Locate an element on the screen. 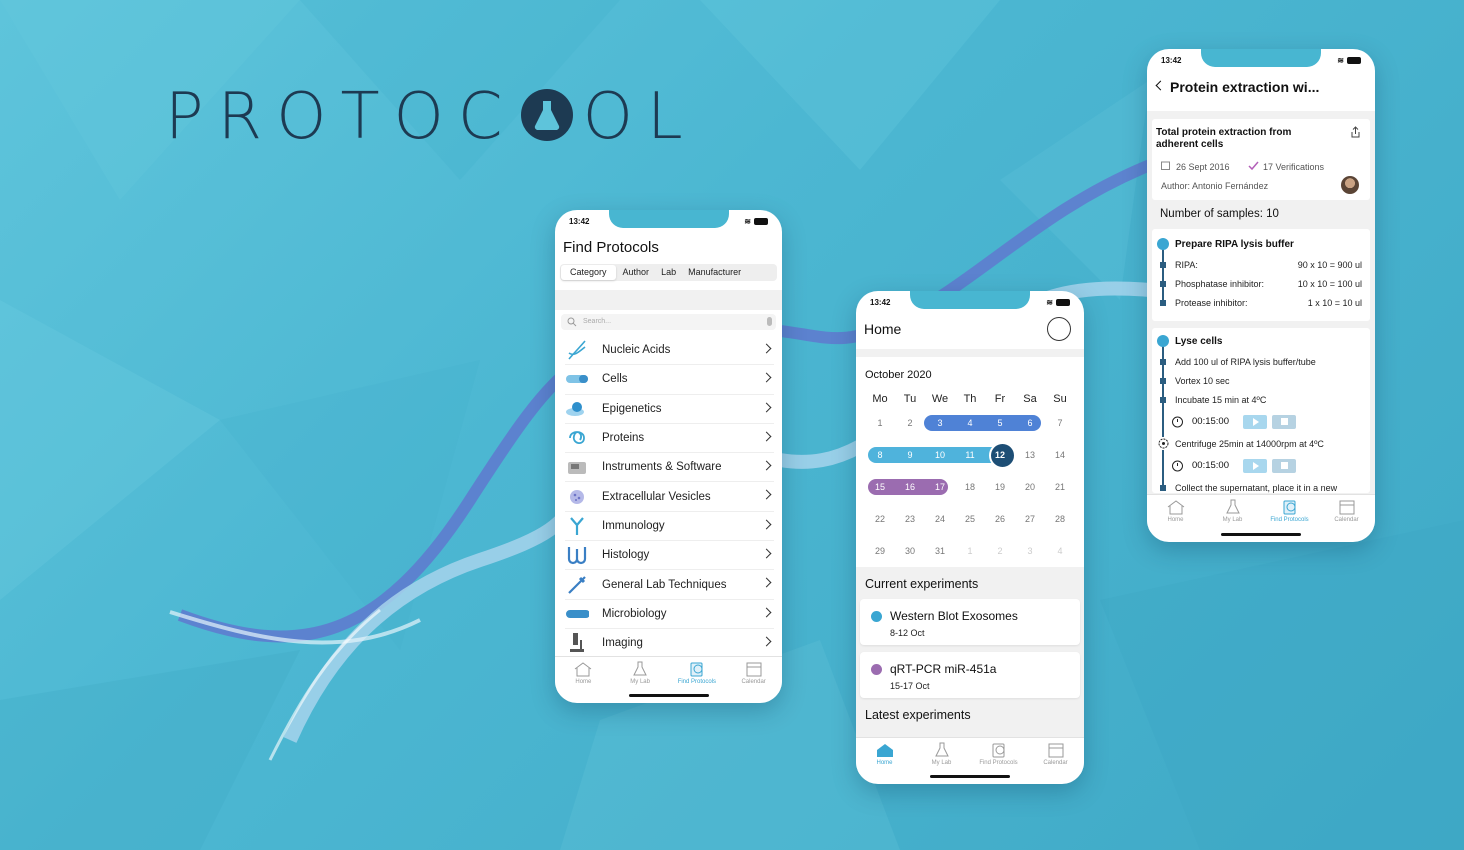 The height and width of the screenshot is (850, 1464). author-avatar is located at coordinates (1350, 185).